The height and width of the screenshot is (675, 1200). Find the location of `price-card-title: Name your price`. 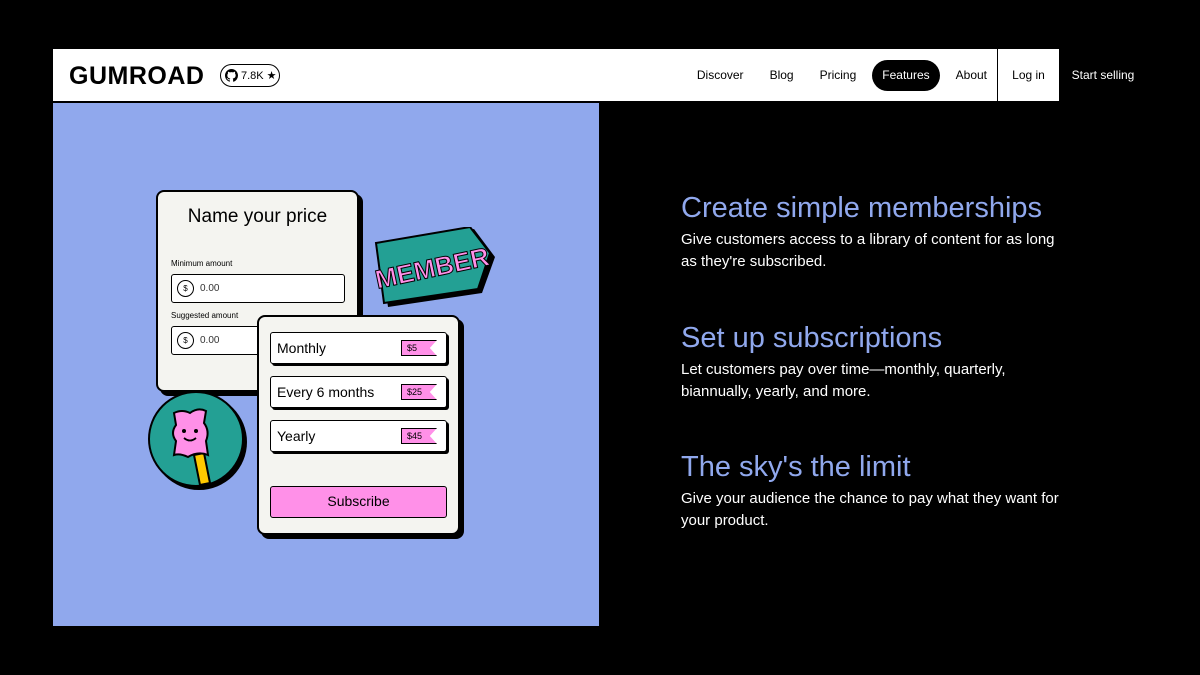

price-card-title: Name your price is located at coordinates (257, 216).